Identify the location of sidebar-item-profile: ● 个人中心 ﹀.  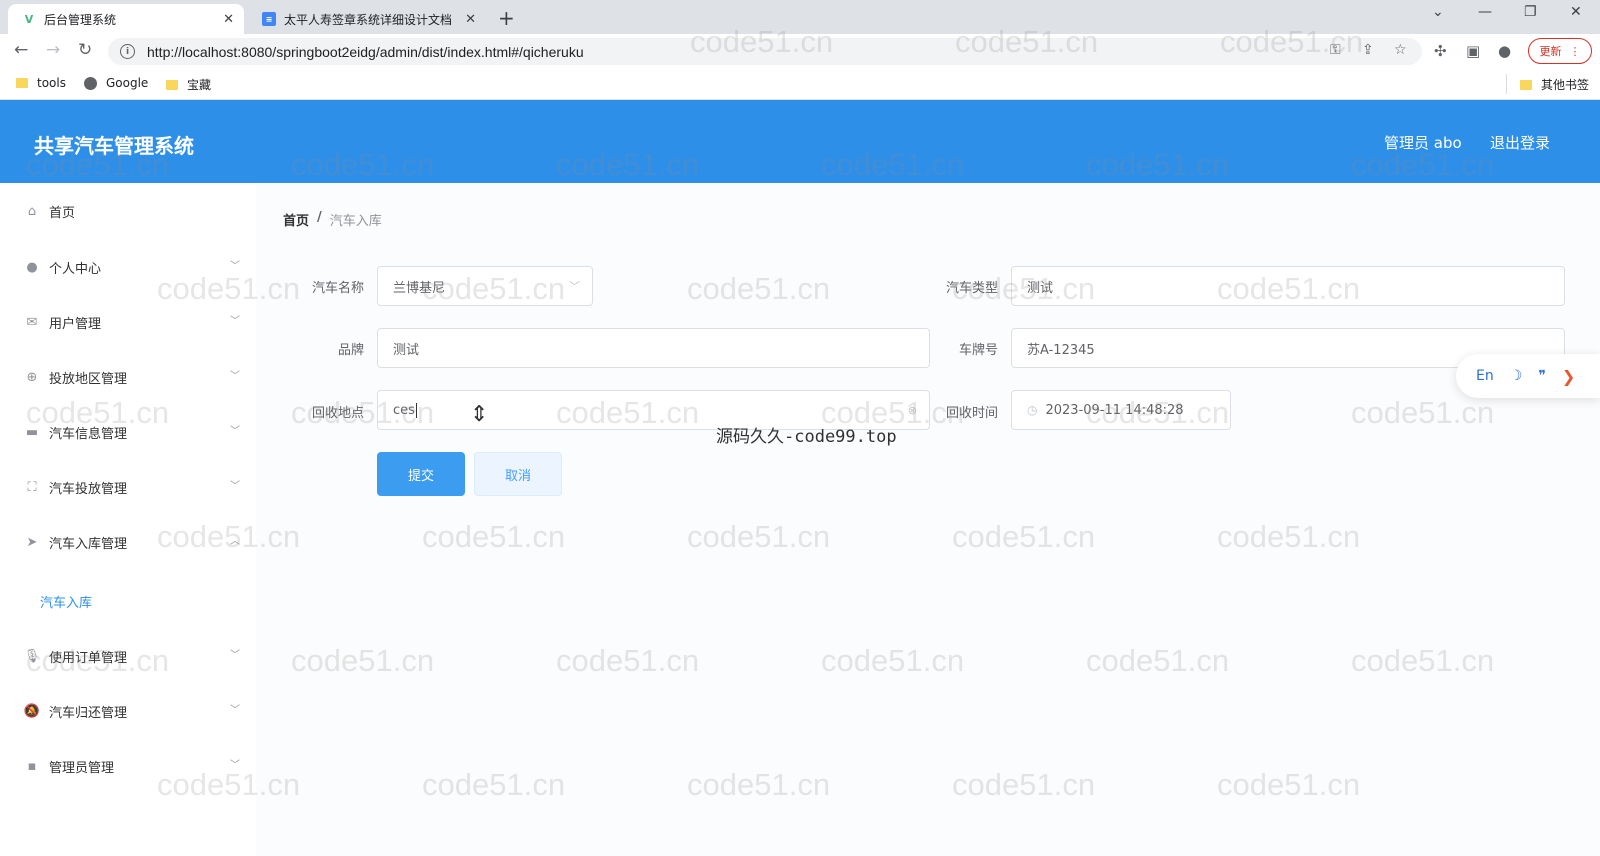
(132, 267).